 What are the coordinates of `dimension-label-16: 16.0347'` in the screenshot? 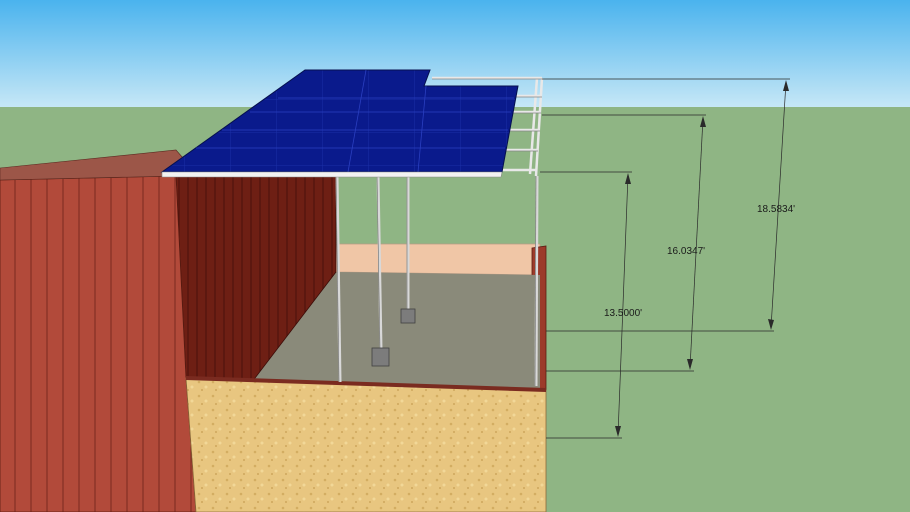 It's located at (686, 251).